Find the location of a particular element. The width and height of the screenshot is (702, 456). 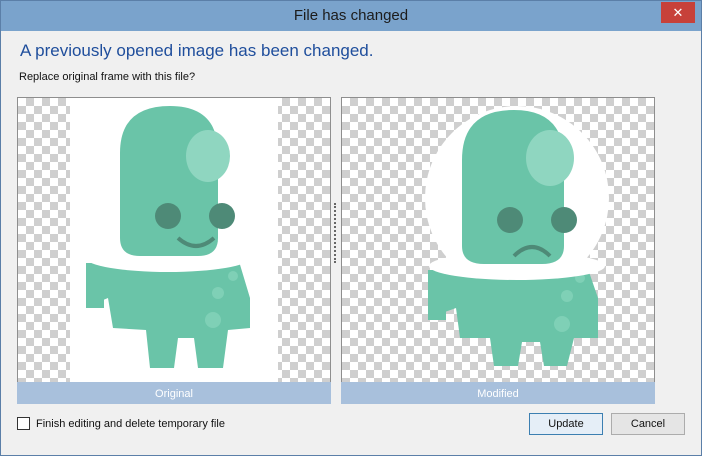

close-icon: ✕ is located at coordinates (678, 12).